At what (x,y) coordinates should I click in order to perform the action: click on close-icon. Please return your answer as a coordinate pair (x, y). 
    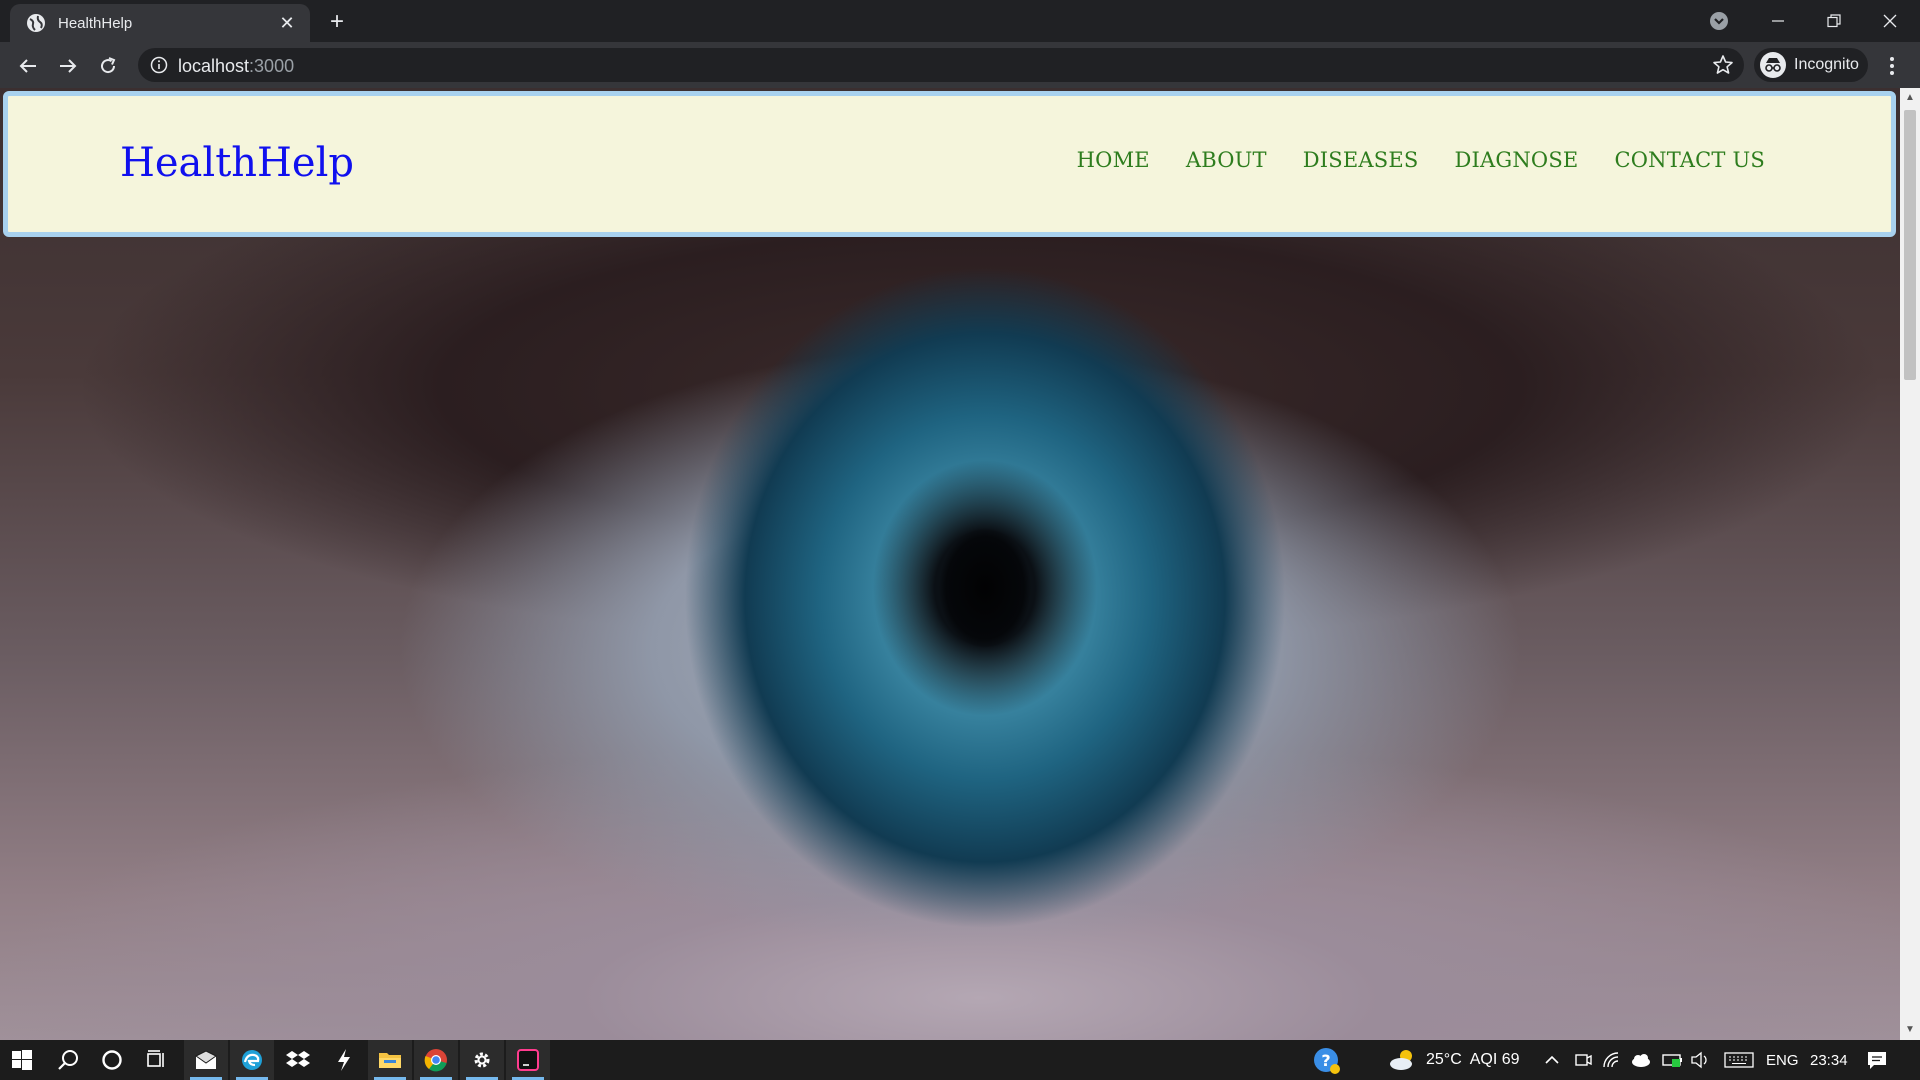
    Looking at the image, I should click on (1890, 21).